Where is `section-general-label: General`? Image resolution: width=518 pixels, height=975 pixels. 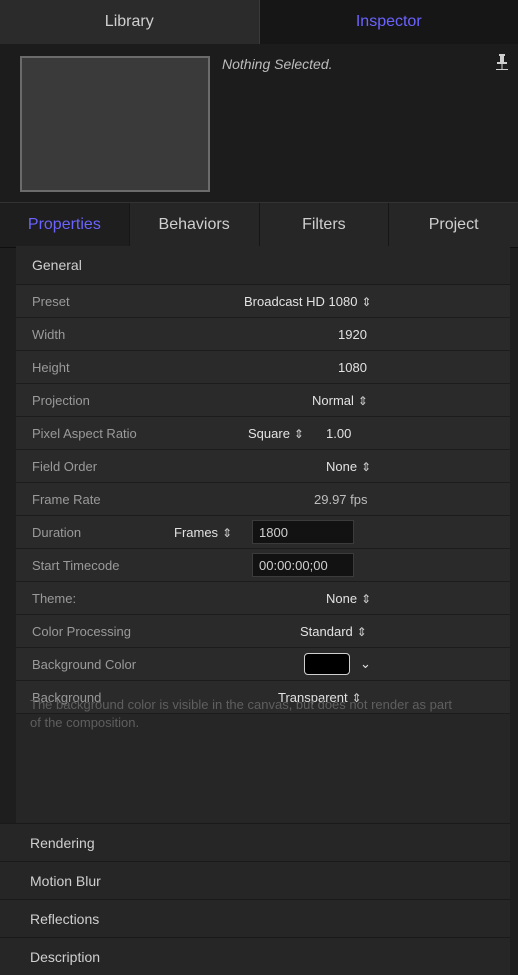
section-general-label: General is located at coordinates (57, 265).